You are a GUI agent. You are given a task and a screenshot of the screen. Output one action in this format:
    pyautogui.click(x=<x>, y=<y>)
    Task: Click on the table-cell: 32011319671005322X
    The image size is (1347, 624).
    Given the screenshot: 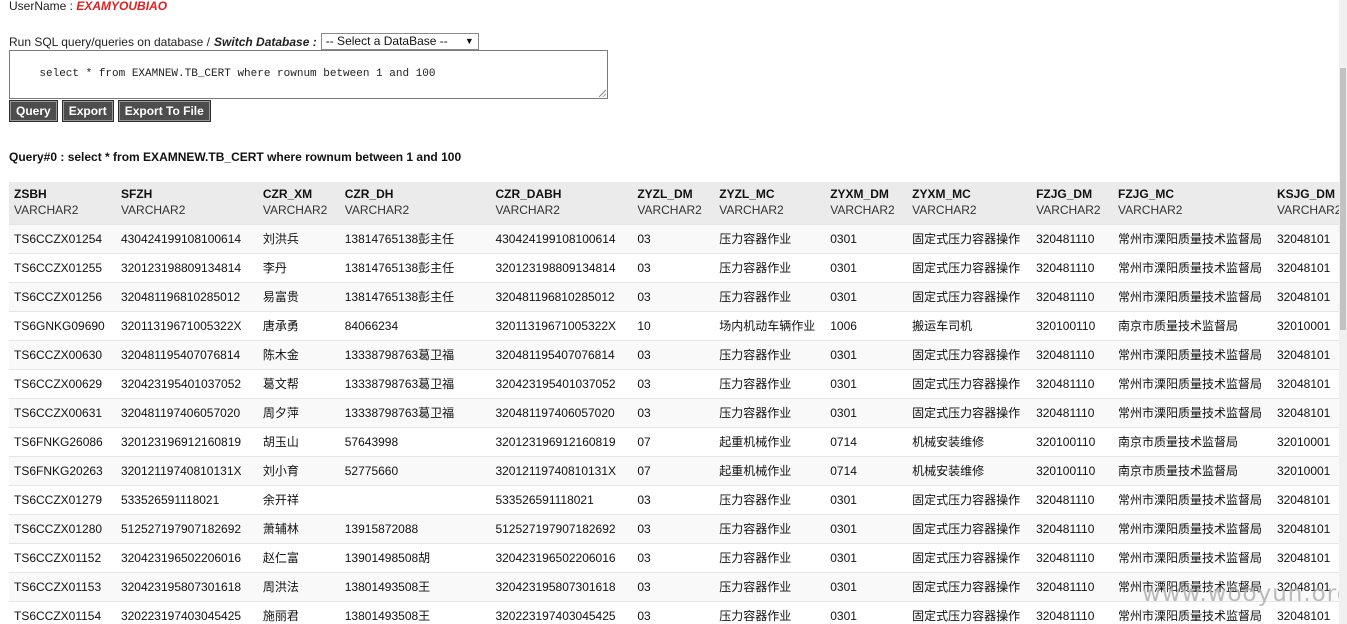 What is the action you would take?
    pyautogui.click(x=561, y=326)
    